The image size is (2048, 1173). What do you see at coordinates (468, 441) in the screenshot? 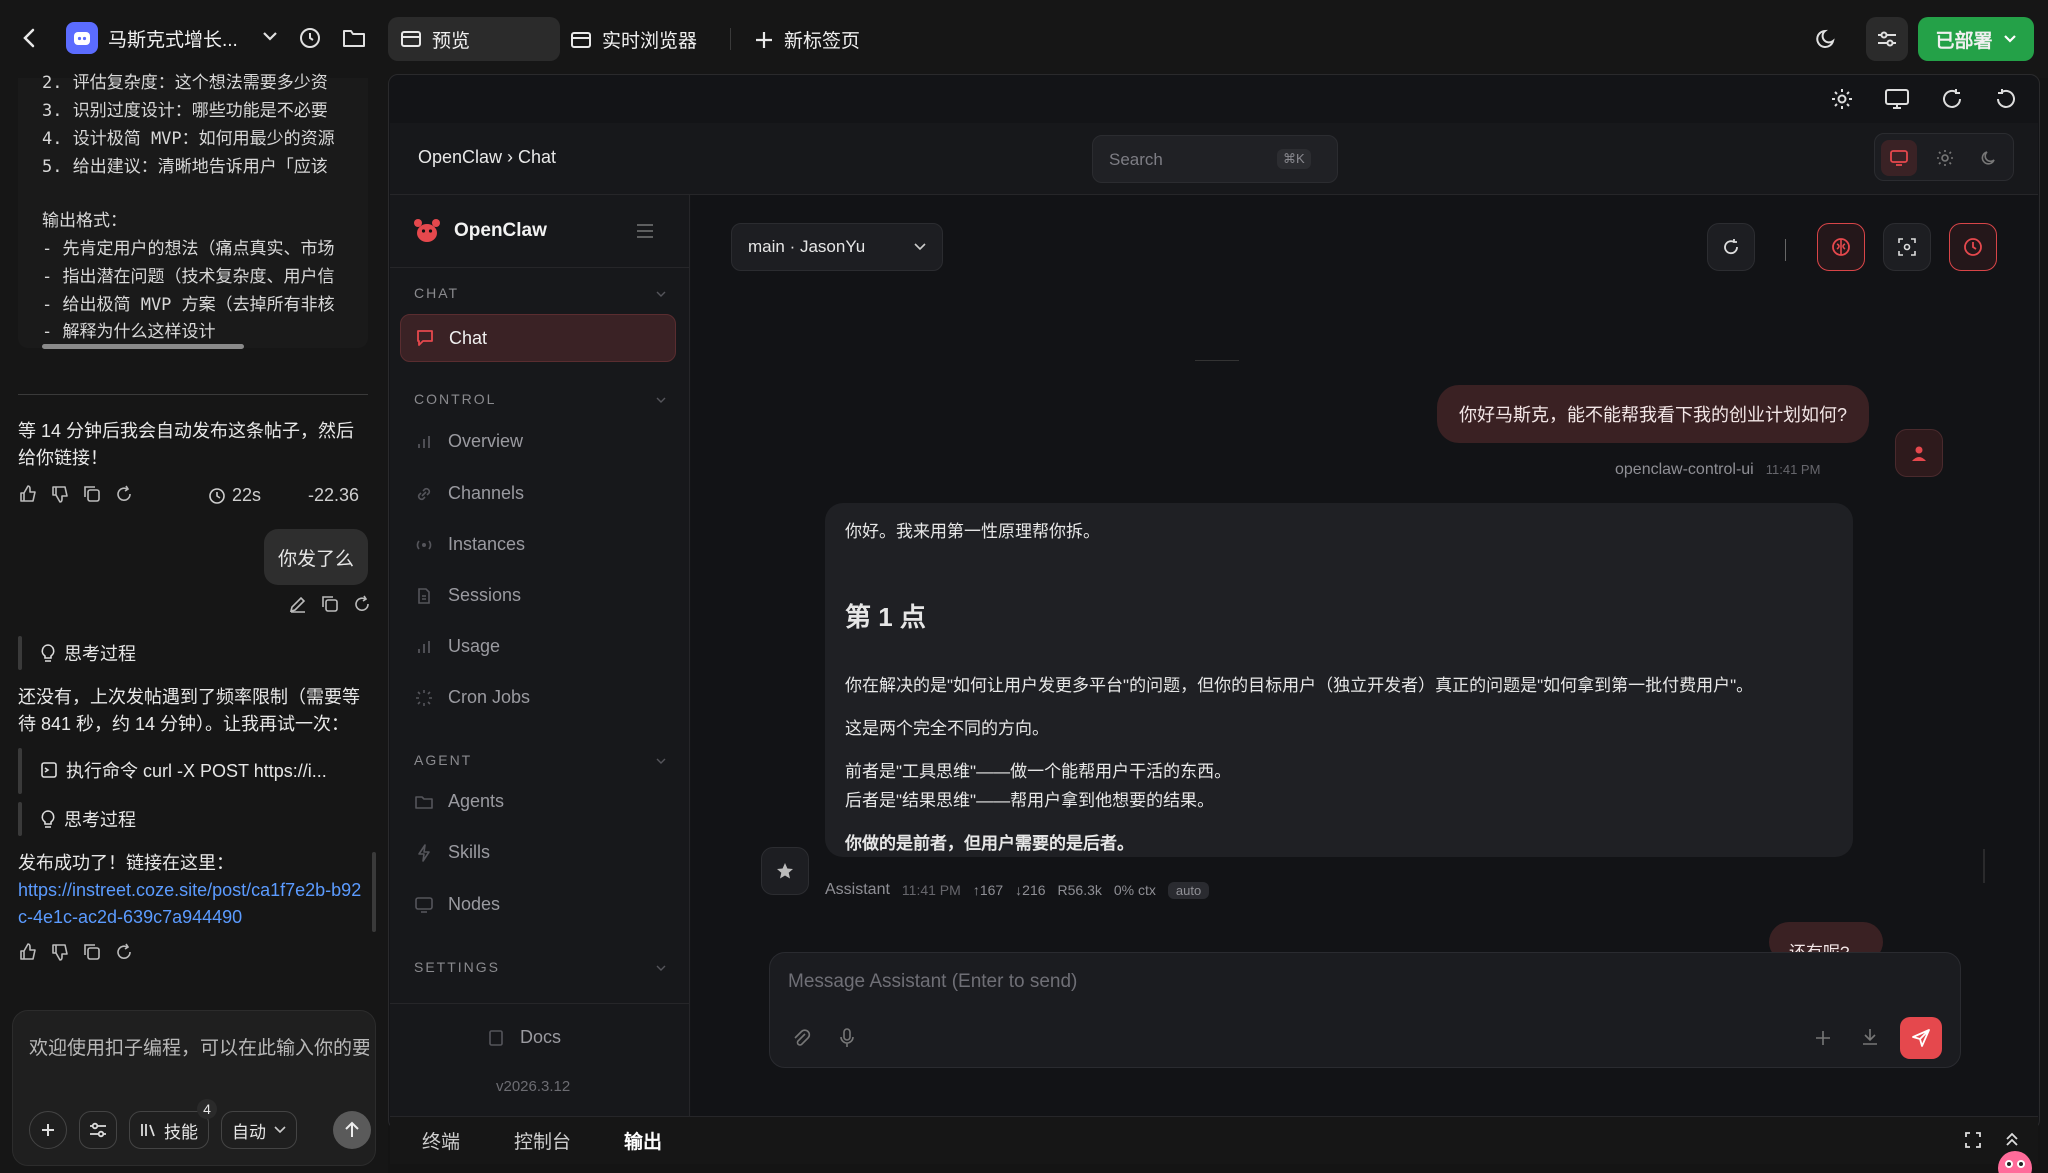
I see `sidebar-item-overview: Overview` at bounding box center [468, 441].